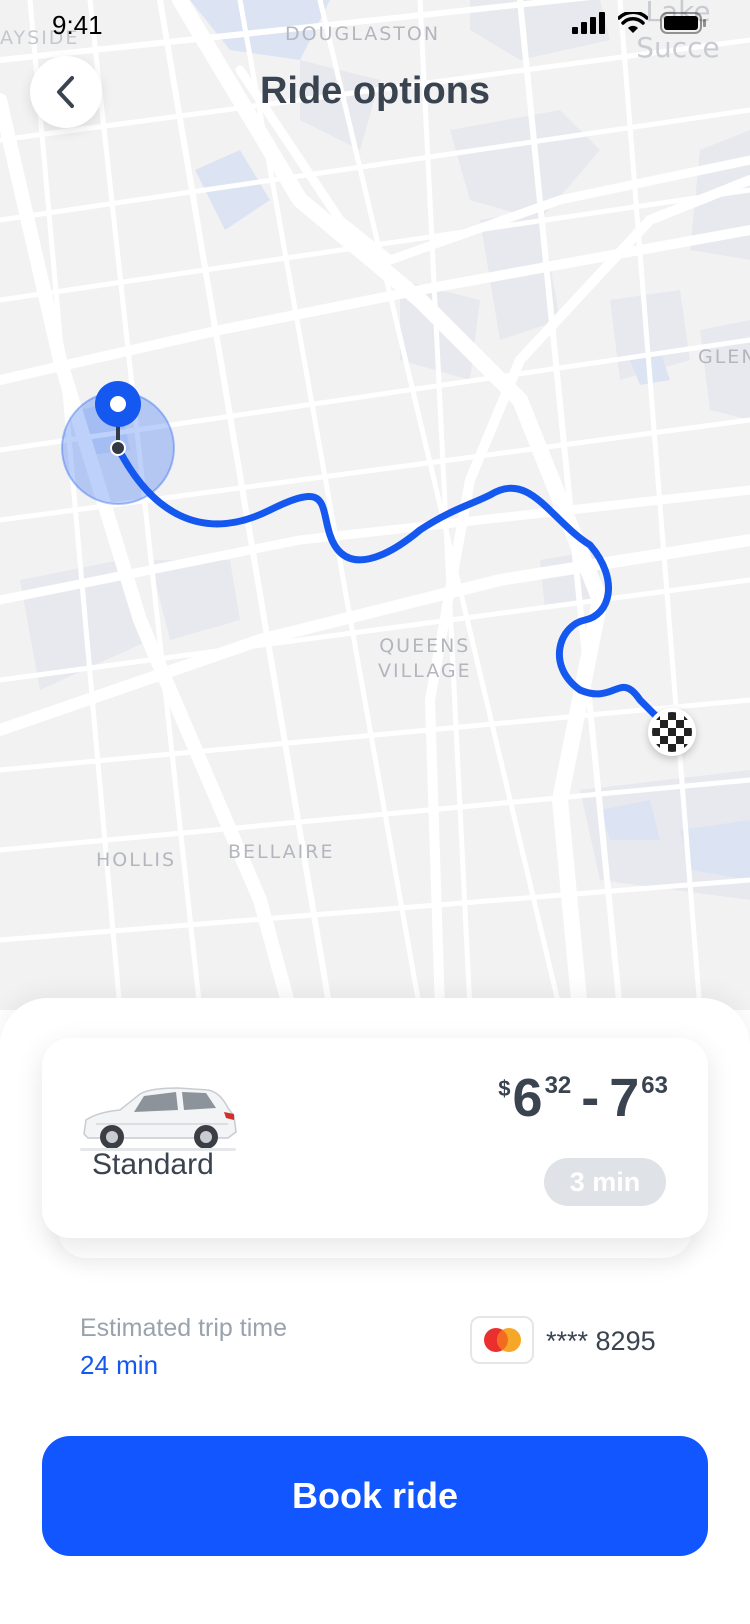 Image resolution: width=750 pixels, height=1624 pixels. What do you see at coordinates (633, 22) in the screenshot?
I see `wifi-icon` at bounding box center [633, 22].